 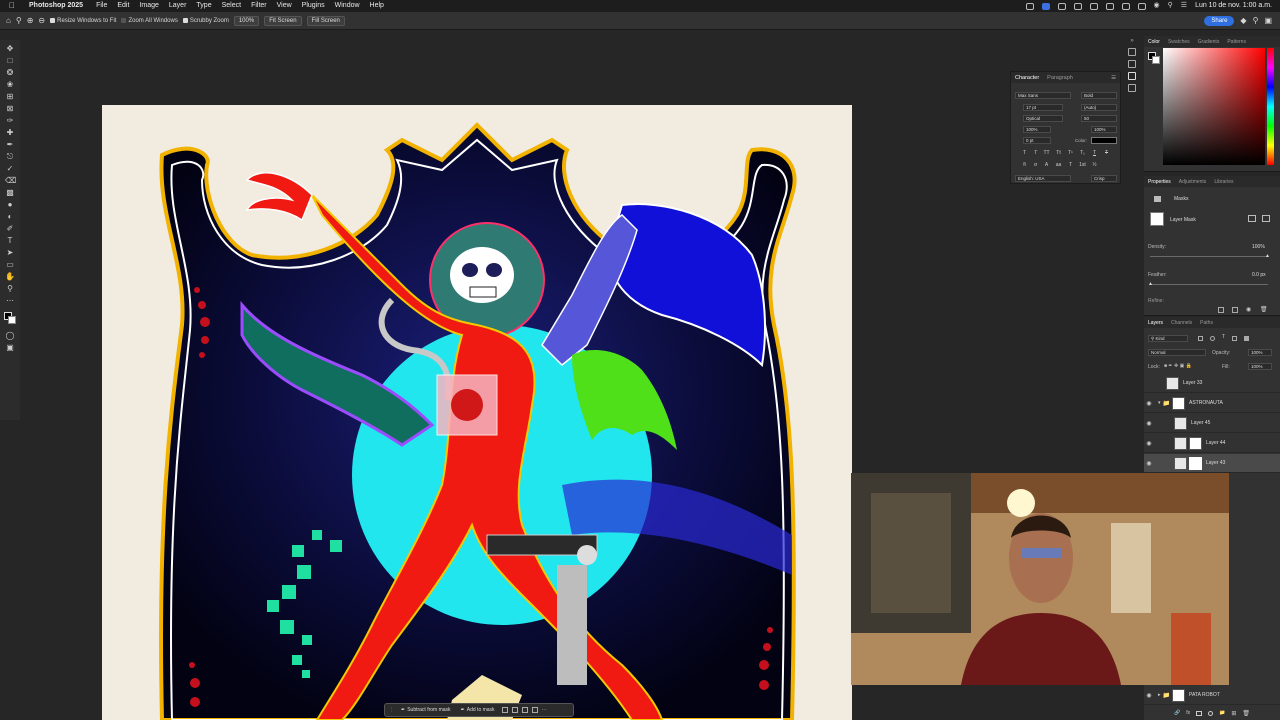 What do you see at coordinates (10, 108) in the screenshot?
I see `frame-tool-icon: ⊠` at bounding box center [10, 108].